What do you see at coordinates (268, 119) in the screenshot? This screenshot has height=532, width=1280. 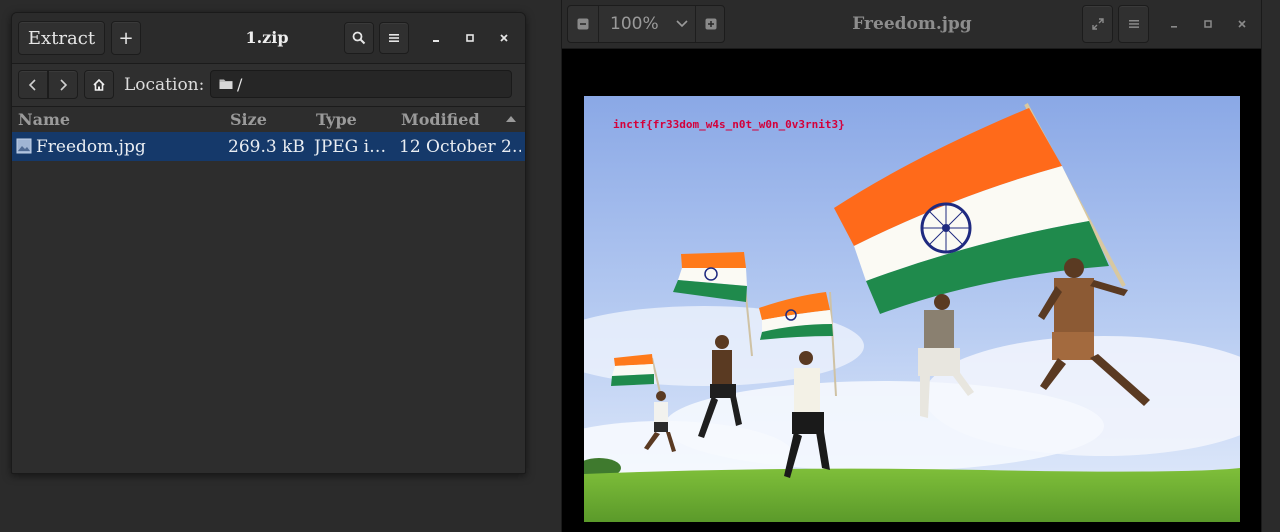 I see `file-list-header: Name Size Type Modified` at bounding box center [268, 119].